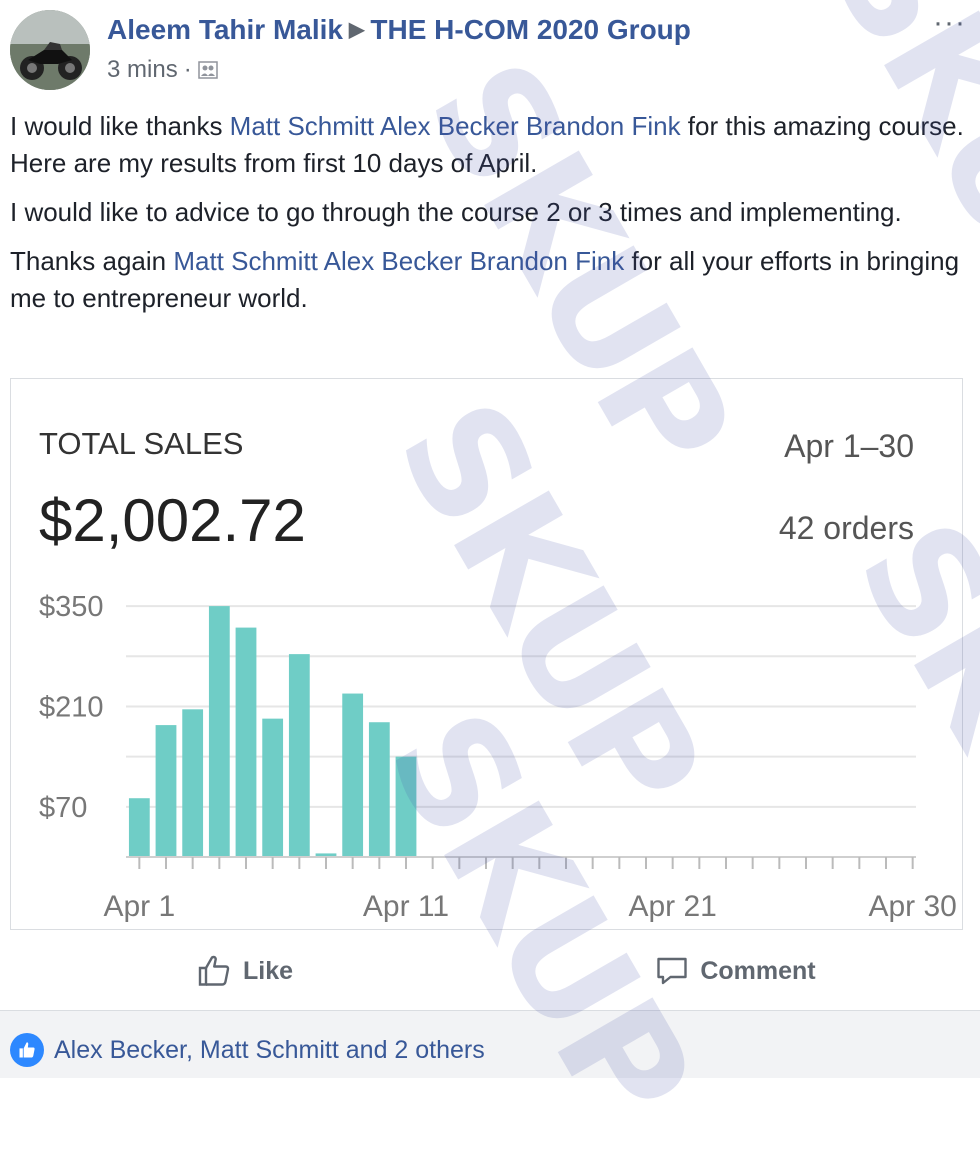  I want to click on y-tick-label: $70, so click(63, 808).